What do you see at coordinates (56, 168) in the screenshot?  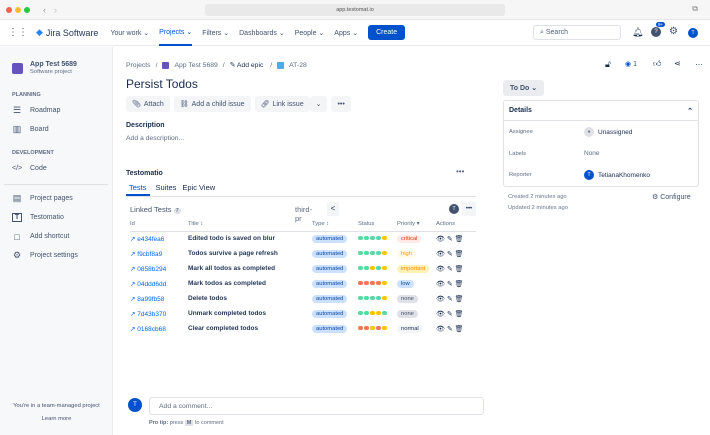 I see `sidebar-item-code: </> Code` at bounding box center [56, 168].